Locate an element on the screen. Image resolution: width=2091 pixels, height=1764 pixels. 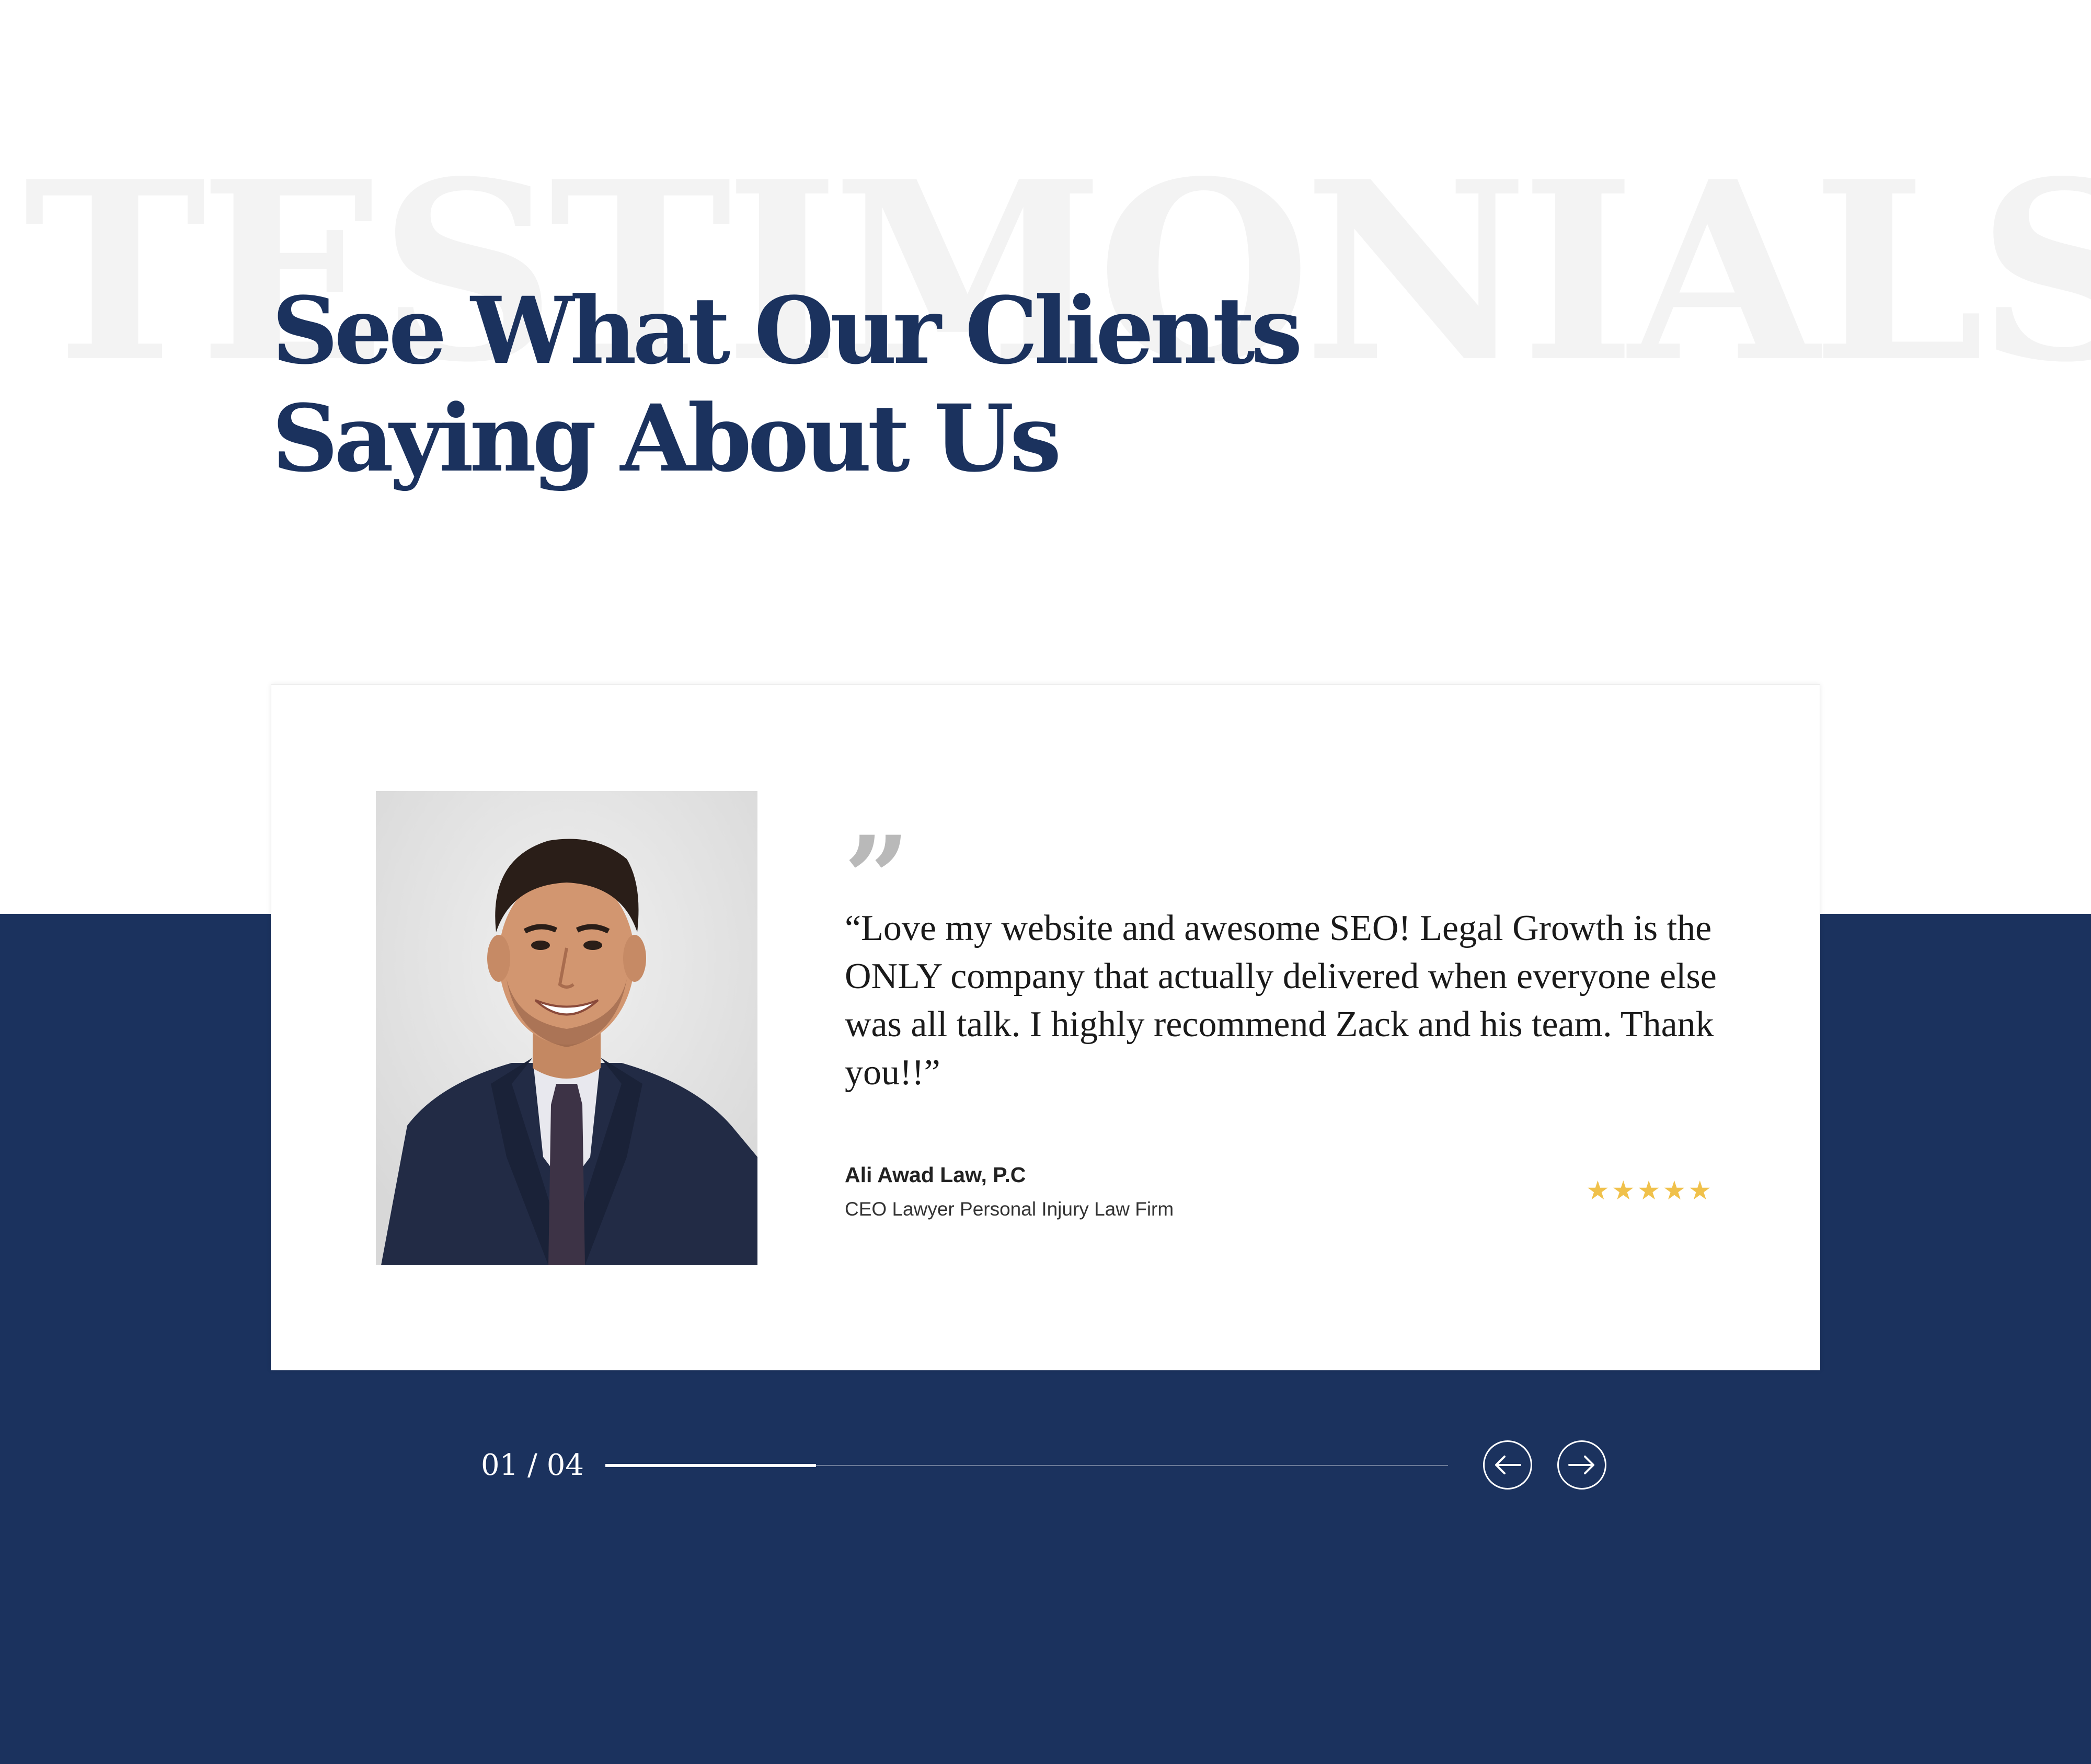
author-role: CEO Lawyer Personal Injury Law Firm is located at coordinates (1009, 1209).